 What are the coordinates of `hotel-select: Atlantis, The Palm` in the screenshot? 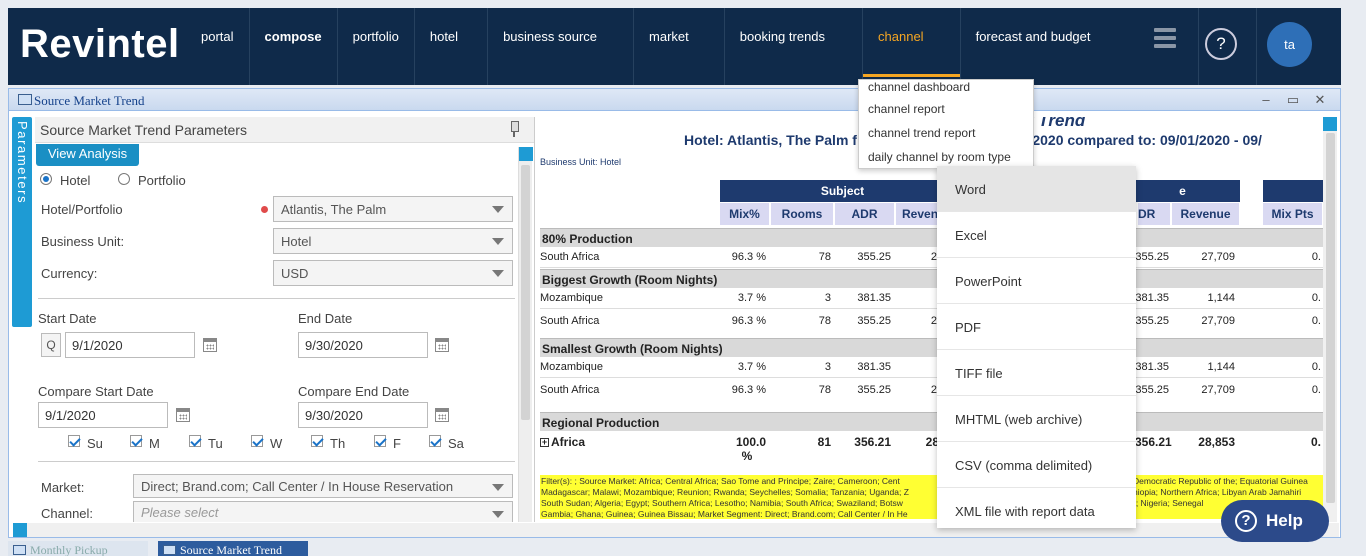 It's located at (393, 209).